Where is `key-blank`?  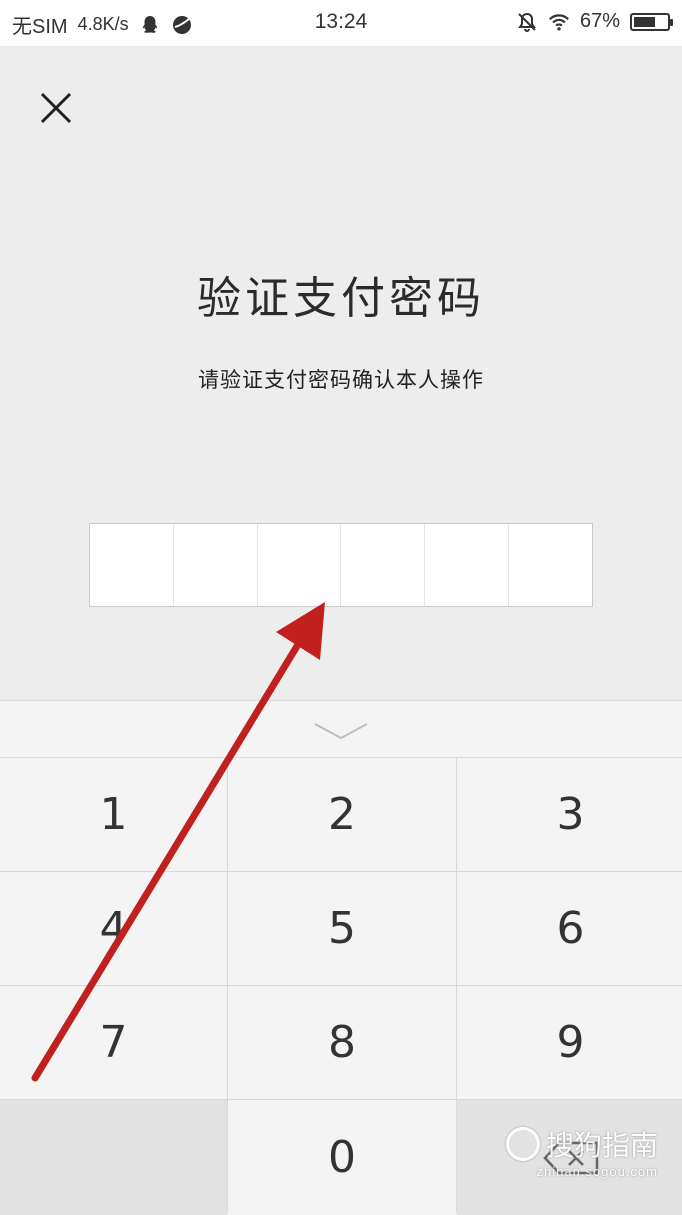
key-blank is located at coordinates (113, 1157).